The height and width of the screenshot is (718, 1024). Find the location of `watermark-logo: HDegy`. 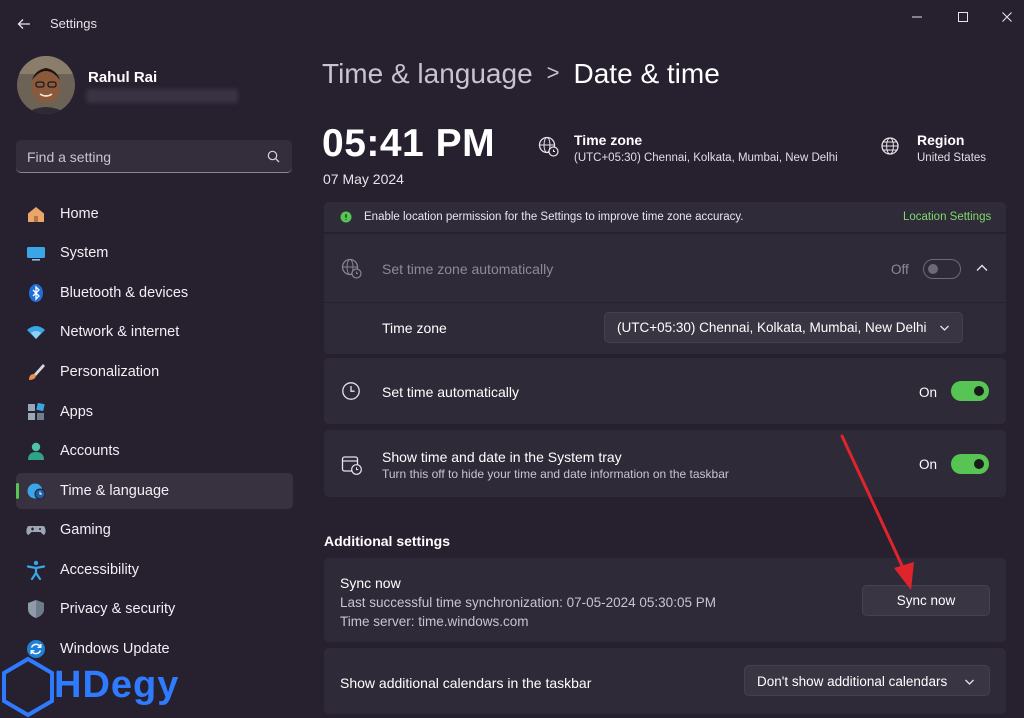

watermark-logo: HDegy is located at coordinates (117, 685).